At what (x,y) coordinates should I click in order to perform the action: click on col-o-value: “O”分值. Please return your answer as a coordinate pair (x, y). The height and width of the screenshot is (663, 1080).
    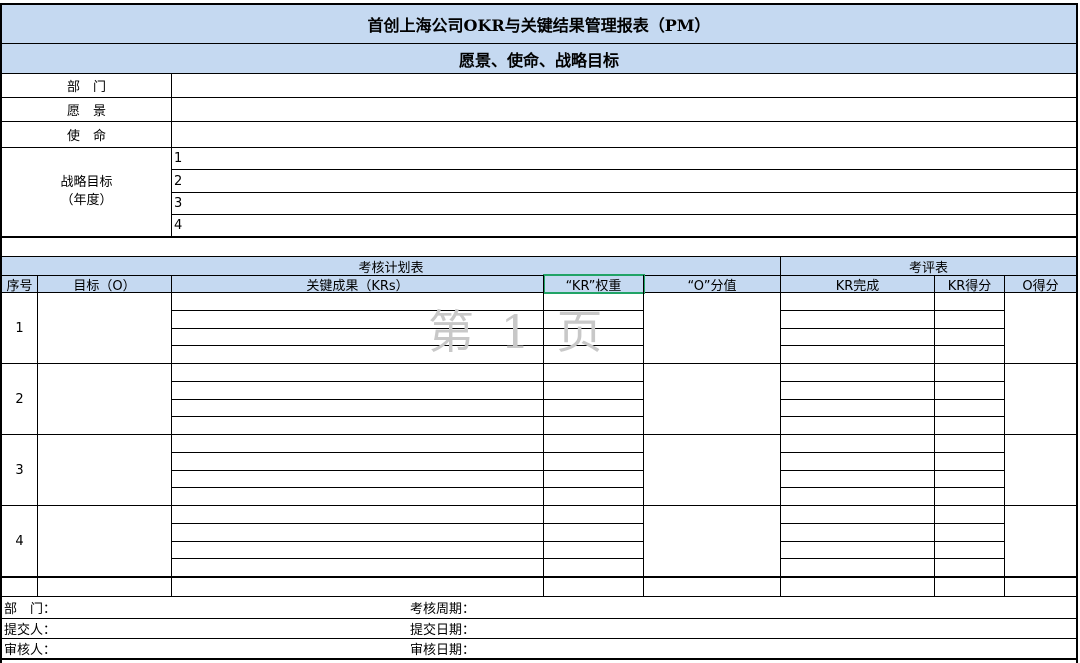
    Looking at the image, I should click on (712, 284).